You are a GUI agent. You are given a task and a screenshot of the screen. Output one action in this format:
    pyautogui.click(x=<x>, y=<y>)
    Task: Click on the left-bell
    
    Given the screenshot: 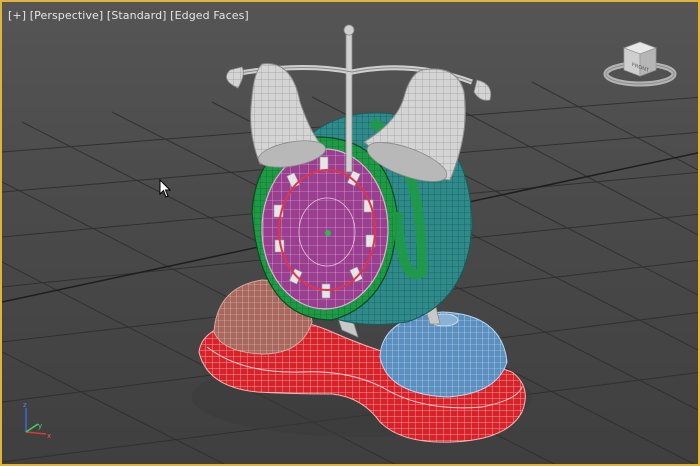 What is the action you would take?
    pyautogui.click(x=276, y=115)
    